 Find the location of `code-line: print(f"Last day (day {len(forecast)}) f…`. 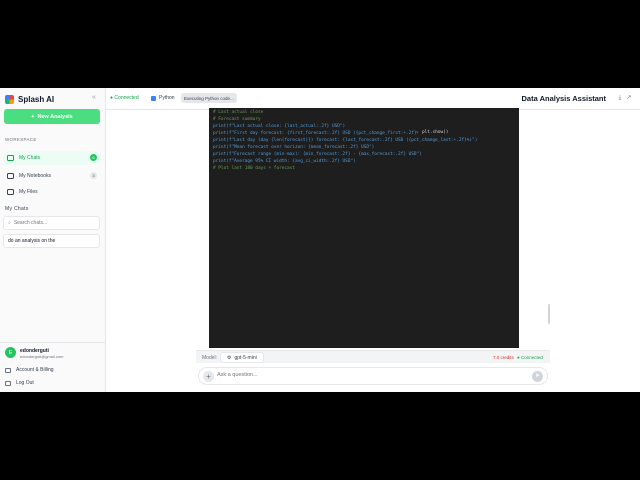

code-line: print(f"Last day (day {len(forecast)}) f… is located at coordinates (345, 141).